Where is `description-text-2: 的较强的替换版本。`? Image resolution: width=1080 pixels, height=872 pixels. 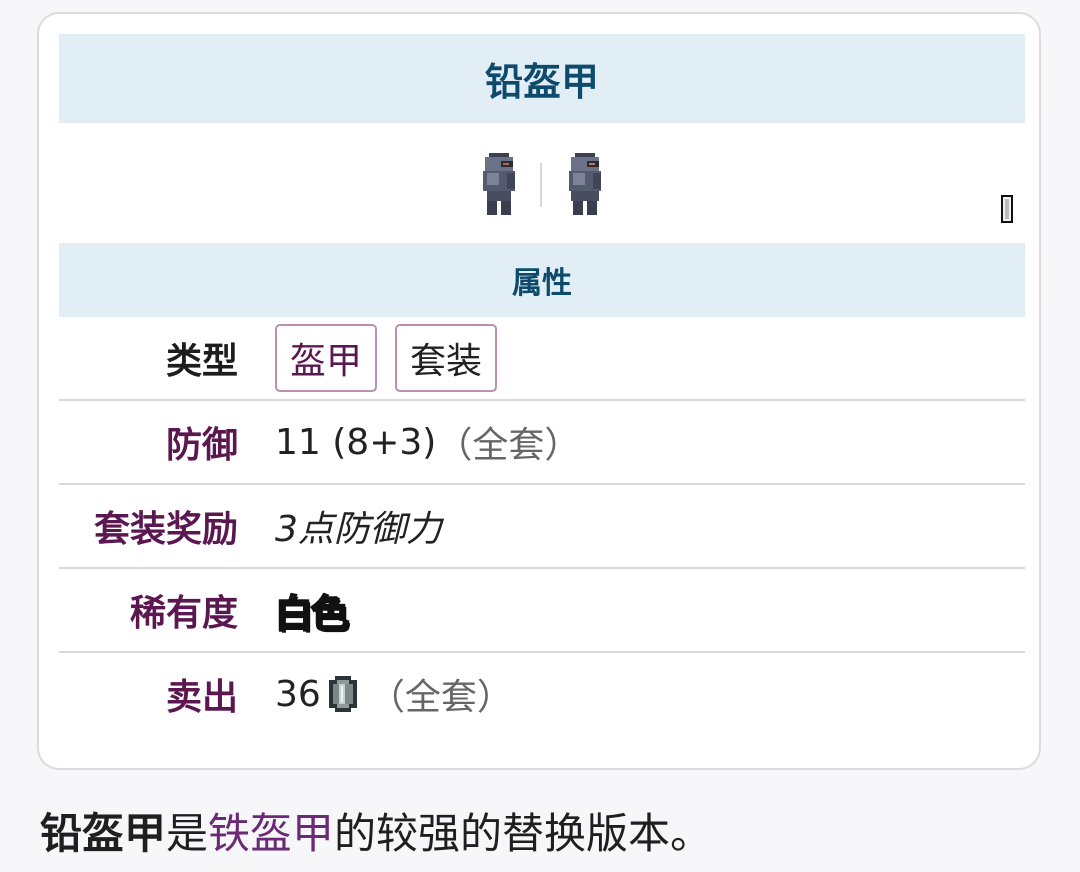
description-text-2: 的较强的替换版本。 is located at coordinates (523, 833).